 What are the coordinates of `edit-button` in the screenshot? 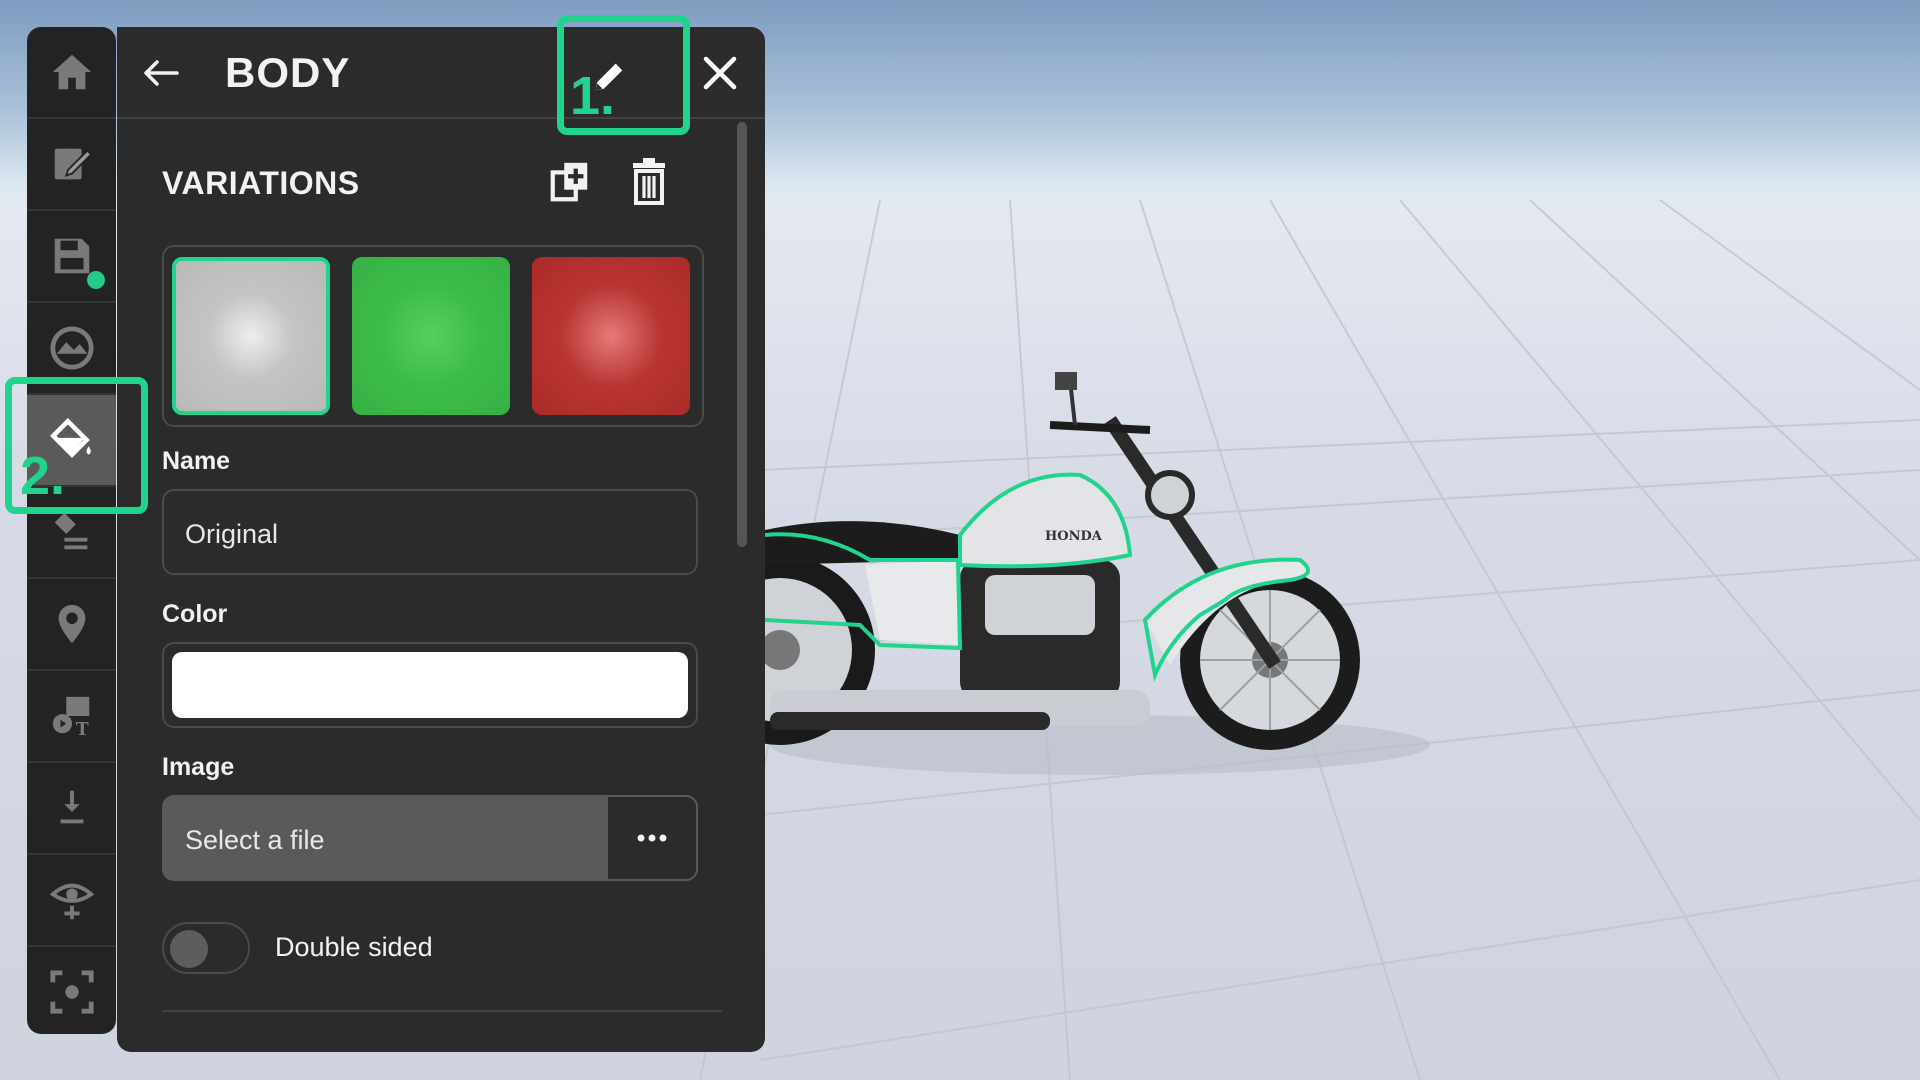 It's located at (71, 164).